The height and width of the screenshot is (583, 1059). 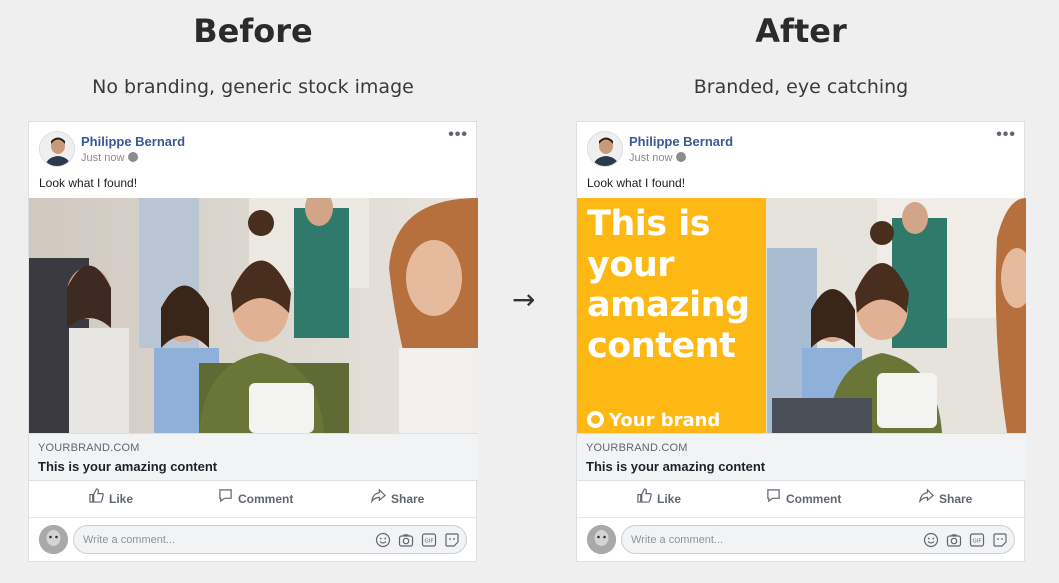 I want to click on arrow-icon: →, so click(x=524, y=299).